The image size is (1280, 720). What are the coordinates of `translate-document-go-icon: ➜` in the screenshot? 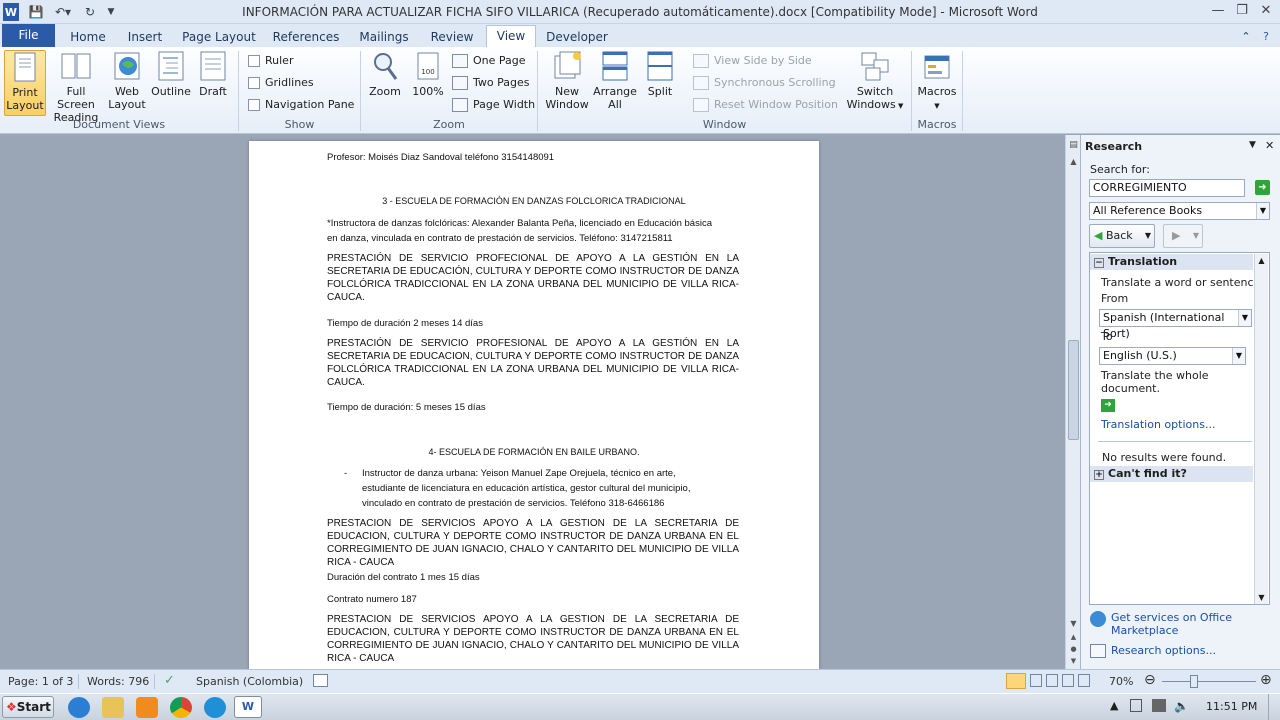 It's located at (1108, 405).